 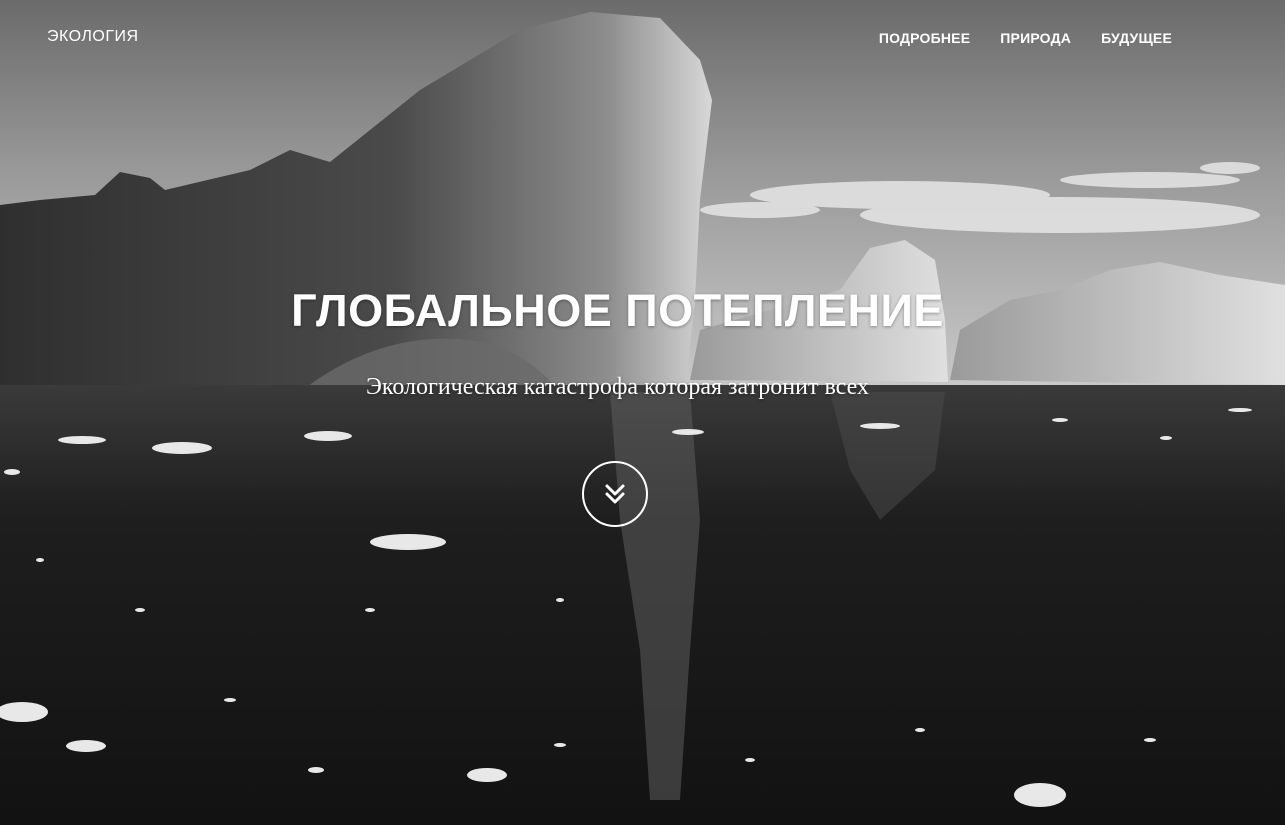 I want to click on brand-logo-link: ЭКОЛОГИЯ, so click(x=93, y=37).